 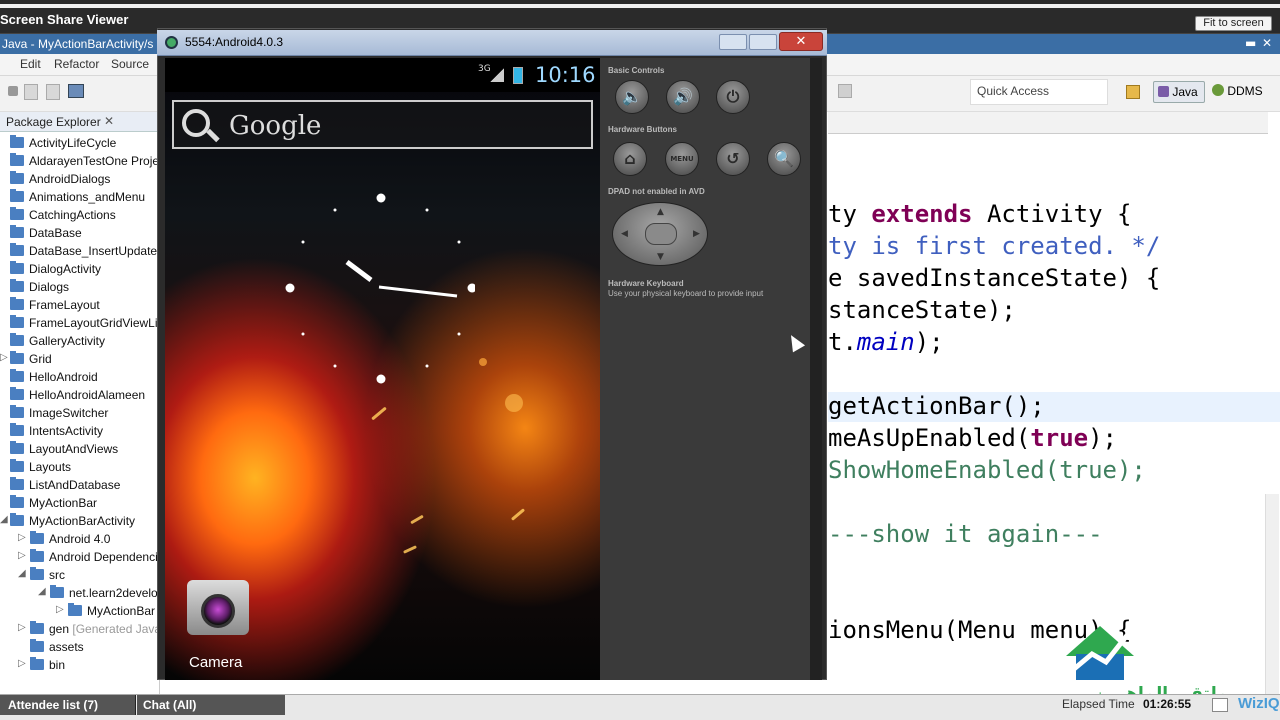 I want to click on tree-item: ImageSwitcher, so click(x=80, y=413).